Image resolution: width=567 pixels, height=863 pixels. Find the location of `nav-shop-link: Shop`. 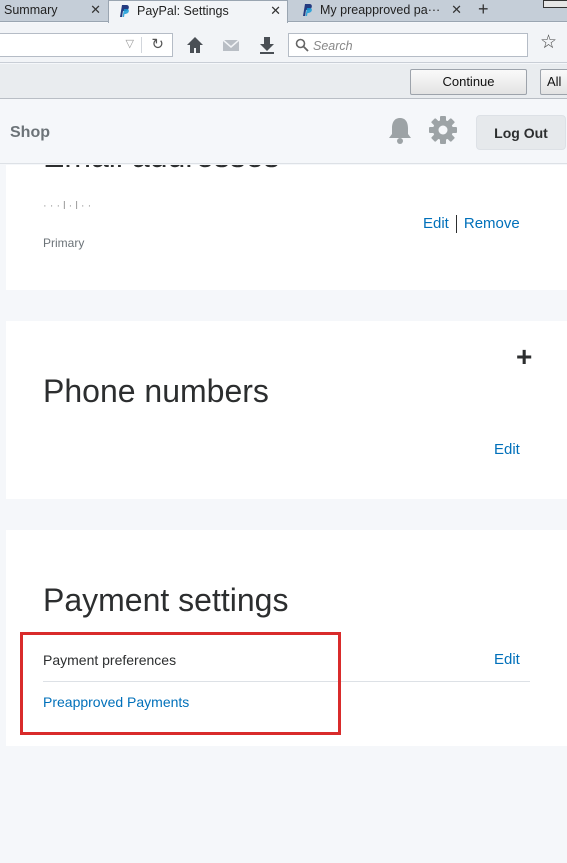

nav-shop-link: Shop is located at coordinates (30, 133).